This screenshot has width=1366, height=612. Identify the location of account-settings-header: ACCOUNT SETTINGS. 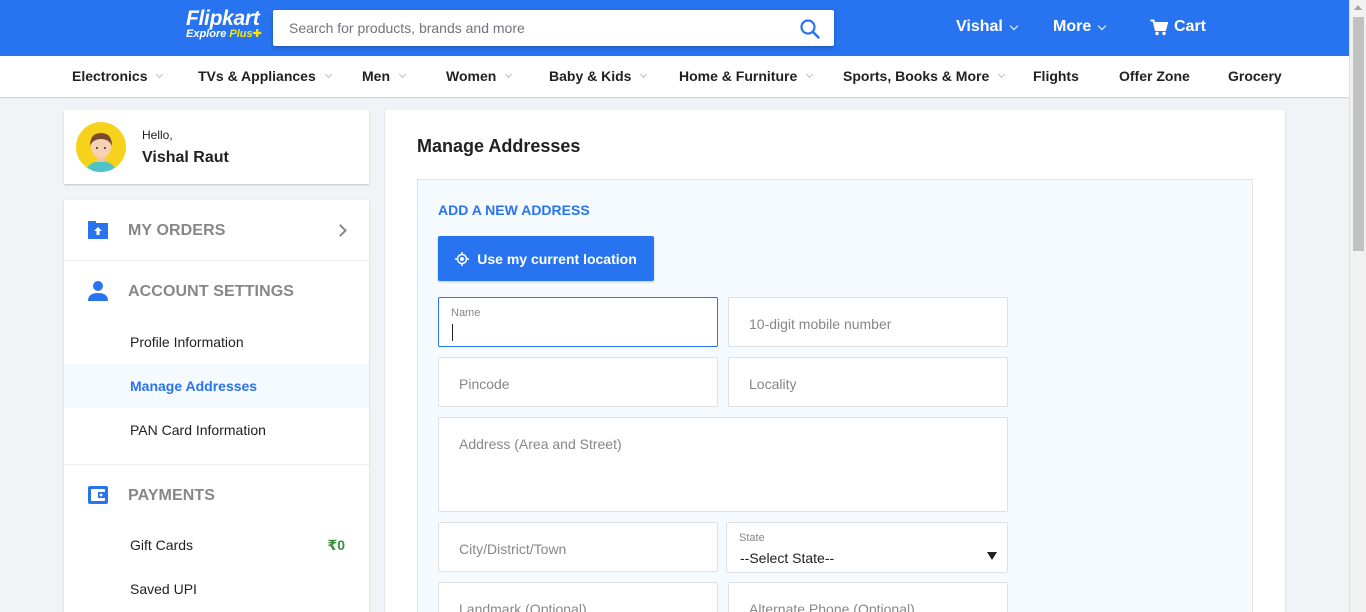
(216, 291).